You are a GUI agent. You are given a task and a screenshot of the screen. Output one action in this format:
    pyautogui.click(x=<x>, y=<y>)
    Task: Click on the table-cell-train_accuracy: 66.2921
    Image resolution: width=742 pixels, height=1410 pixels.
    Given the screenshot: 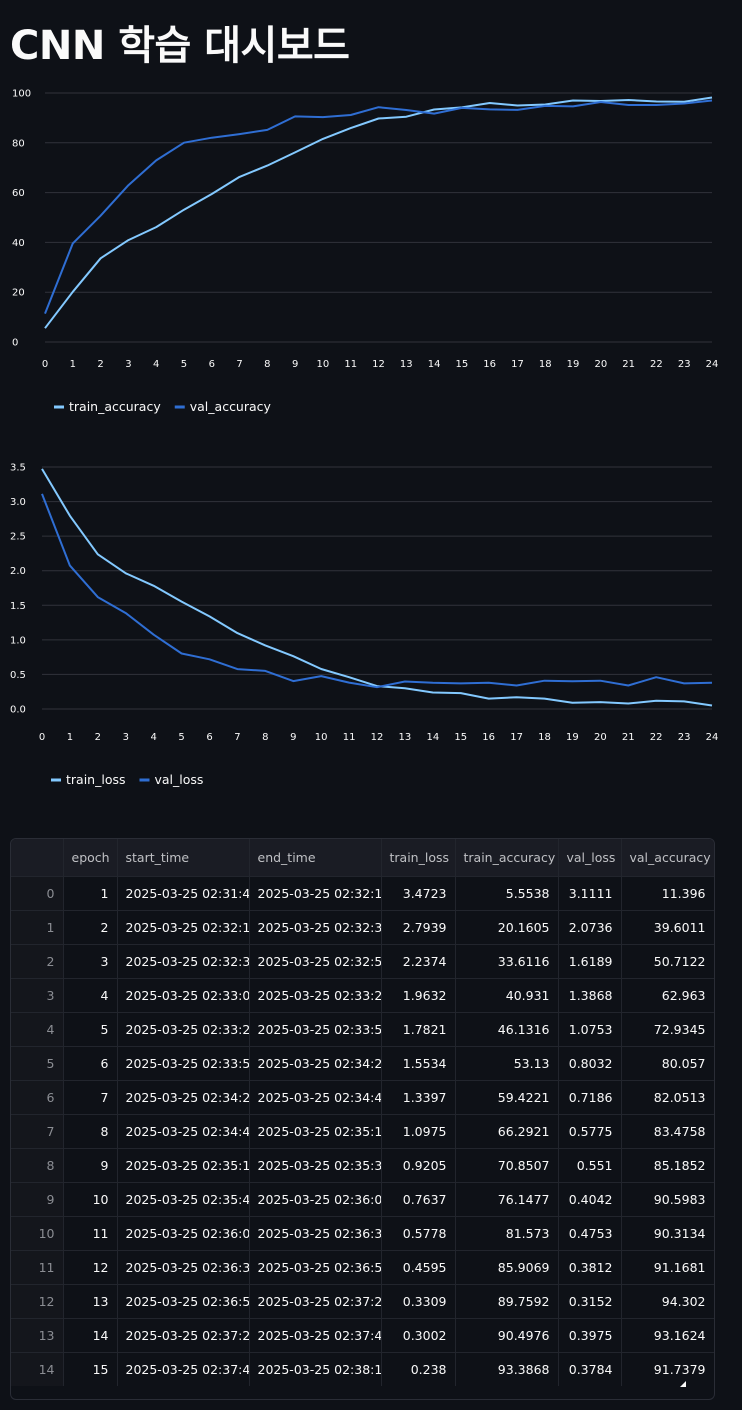 What is the action you would take?
    pyautogui.click(x=507, y=1131)
    